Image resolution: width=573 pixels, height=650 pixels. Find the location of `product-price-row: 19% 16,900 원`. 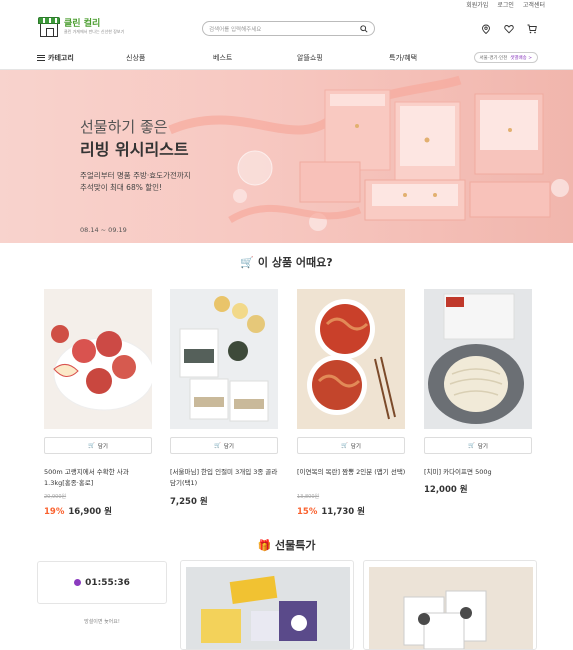

product-price-row: 19% 16,900 원 is located at coordinates (78, 511).